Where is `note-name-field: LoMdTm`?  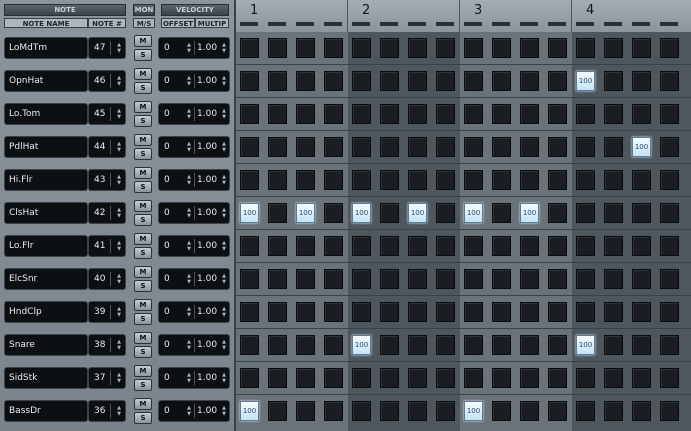
note-name-field: LoMdTm is located at coordinates (46, 48).